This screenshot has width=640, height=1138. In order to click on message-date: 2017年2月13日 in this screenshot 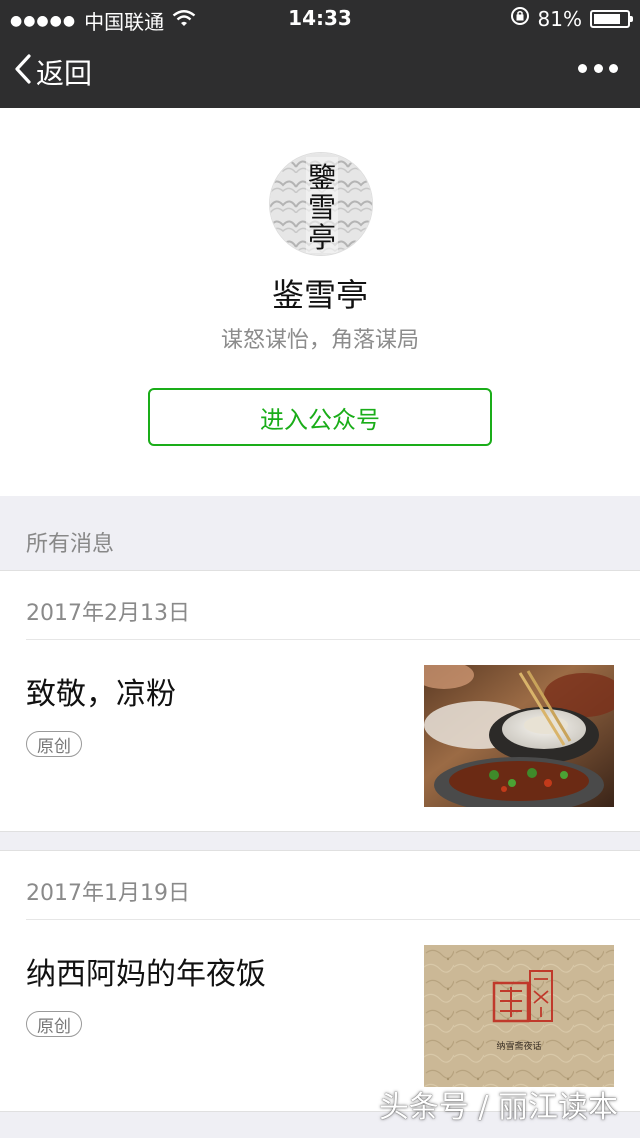, I will do `click(108, 613)`.